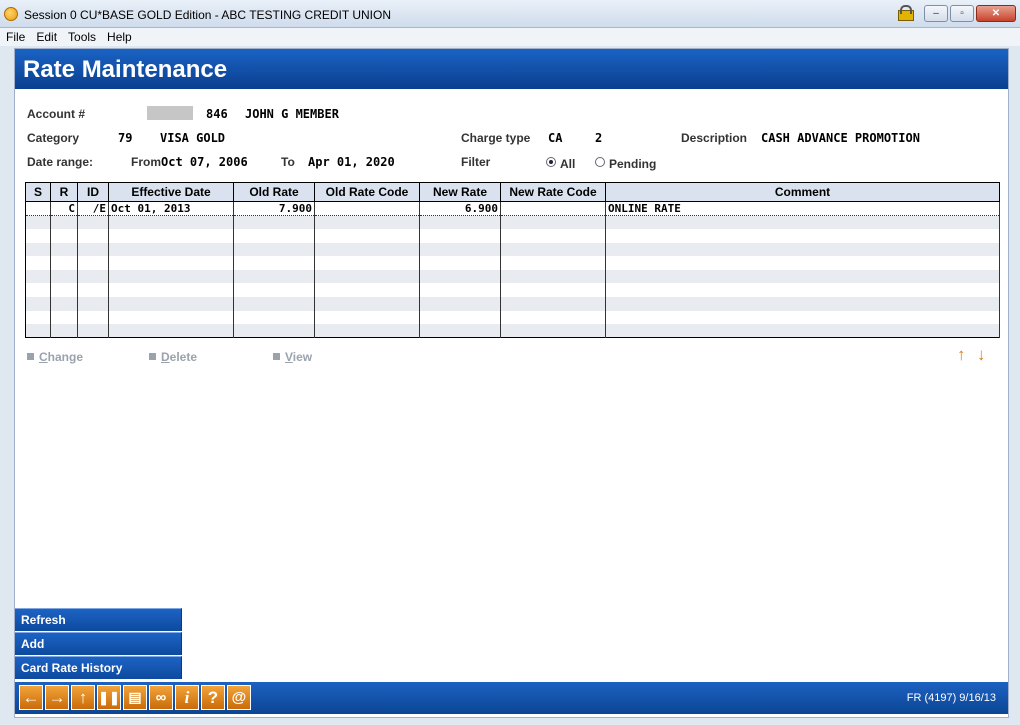  I want to click on member-name: JOHN G MEMBER, so click(292, 114).